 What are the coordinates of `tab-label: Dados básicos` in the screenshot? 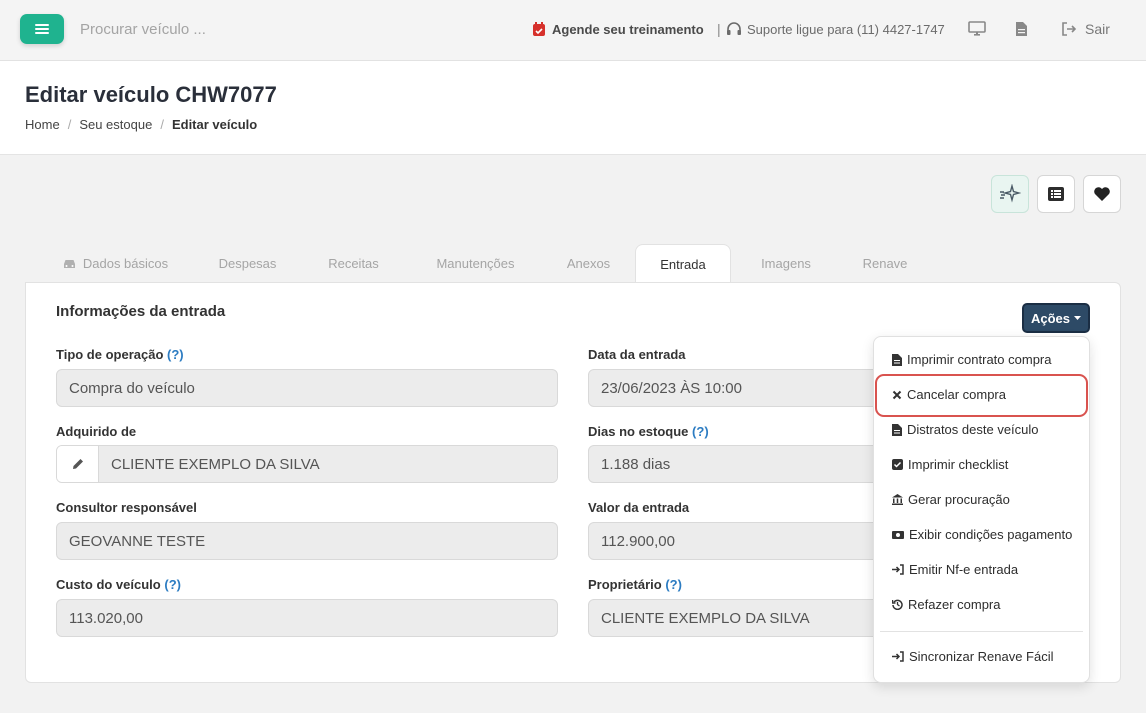 It's located at (125, 263).